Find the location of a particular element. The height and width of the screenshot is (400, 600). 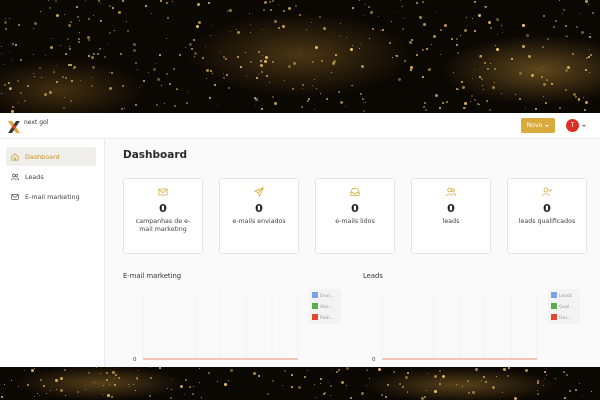

sidebar-item-label: Leads is located at coordinates (34, 176).